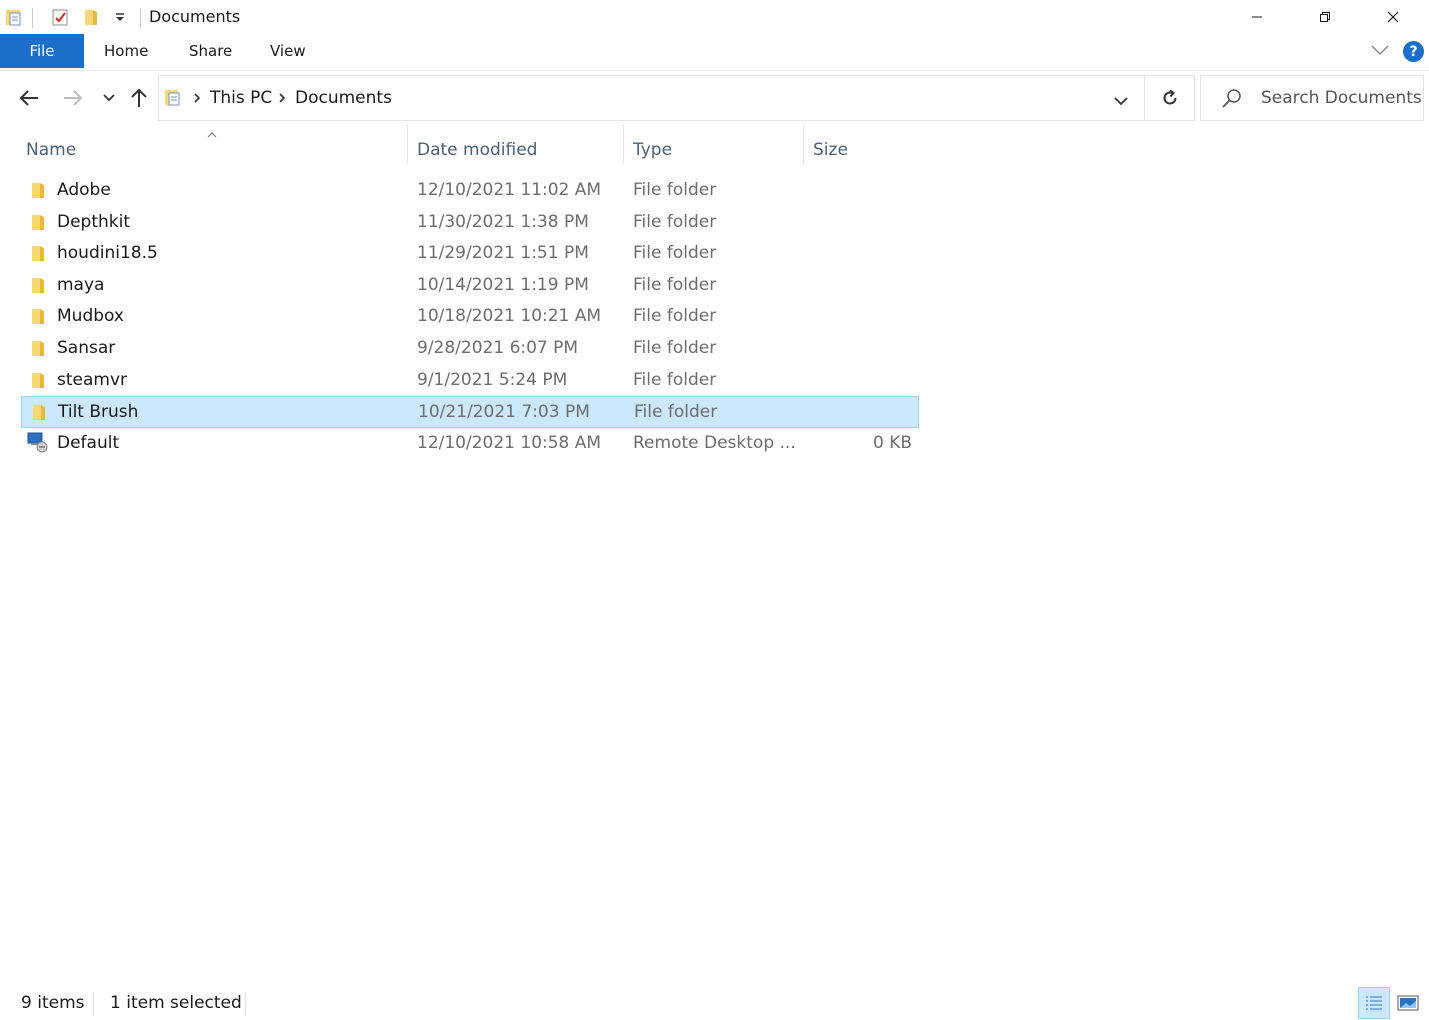 The height and width of the screenshot is (1020, 1429). I want to click on recent-locations-button, so click(109, 98).